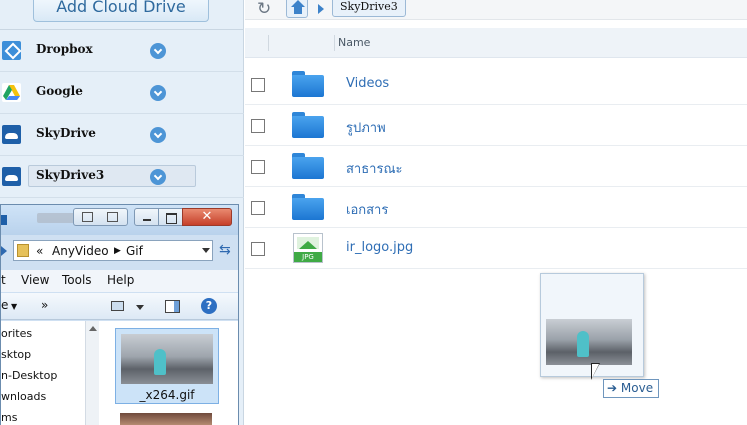 Image resolution: width=747 pixels, height=425 pixels. Describe the element at coordinates (4, 305) in the screenshot. I see `toolbar-item: e` at that location.